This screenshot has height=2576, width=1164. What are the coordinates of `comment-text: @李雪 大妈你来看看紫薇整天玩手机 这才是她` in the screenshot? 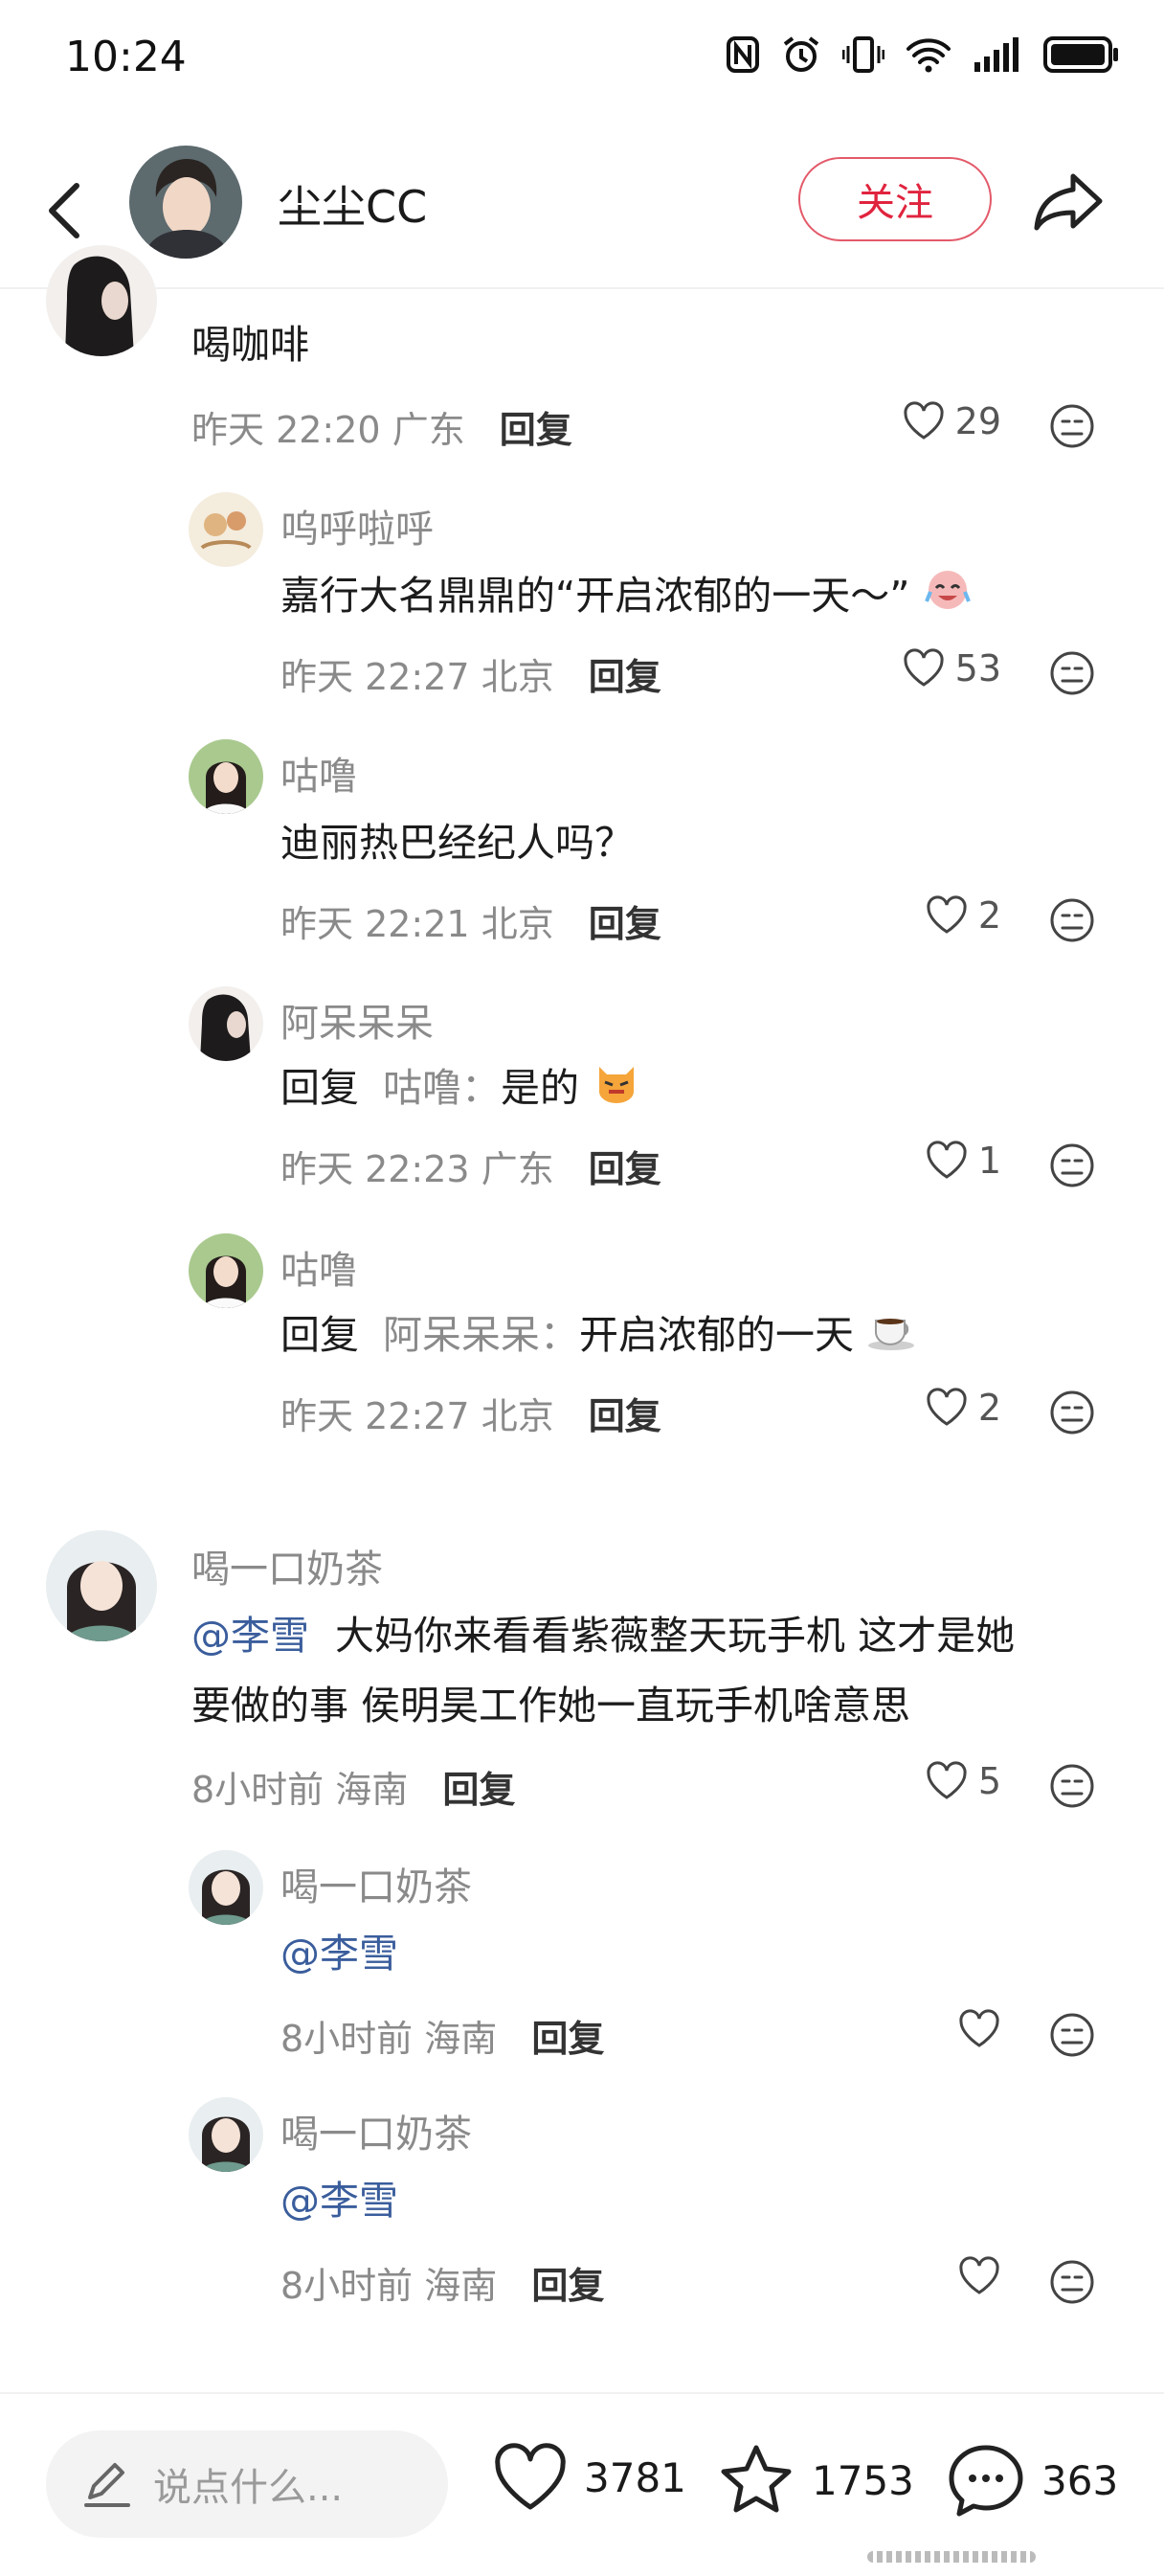 It's located at (603, 1636).